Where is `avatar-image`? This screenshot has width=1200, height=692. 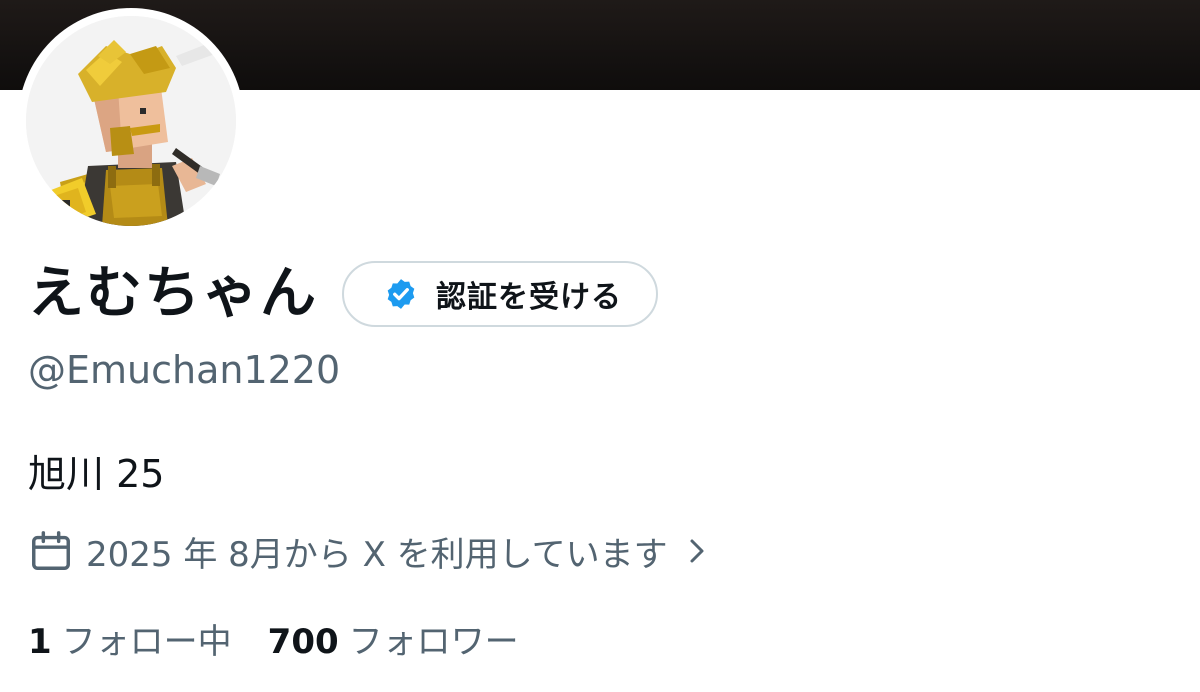
avatar-image is located at coordinates (131, 121).